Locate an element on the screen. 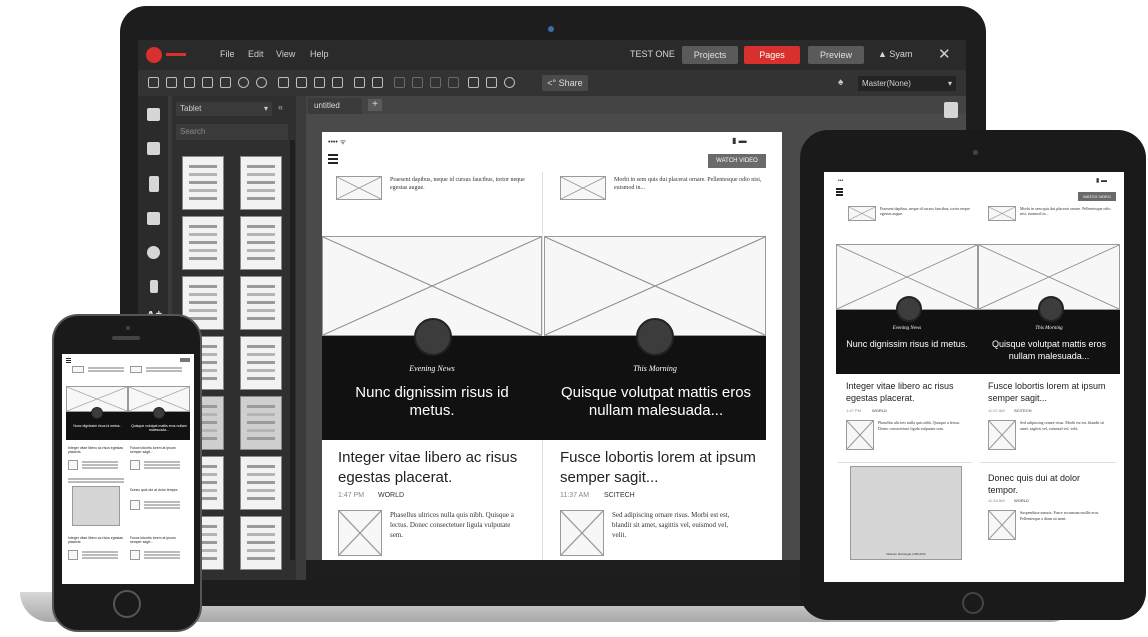 The image size is (1148, 637). export-icon is located at coordinates (189, 82).